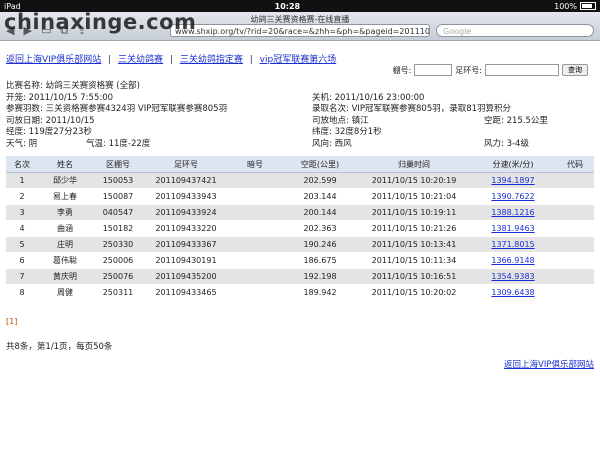  What do you see at coordinates (118, 276) in the screenshot?
I see `loft: 250076` at bounding box center [118, 276].